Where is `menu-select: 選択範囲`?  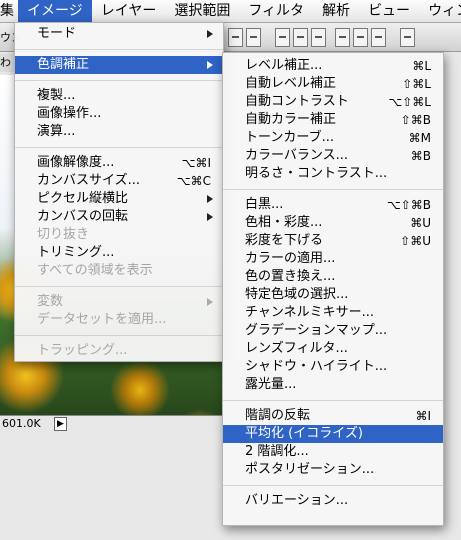 menu-select: 選択範囲 is located at coordinates (202, 11).